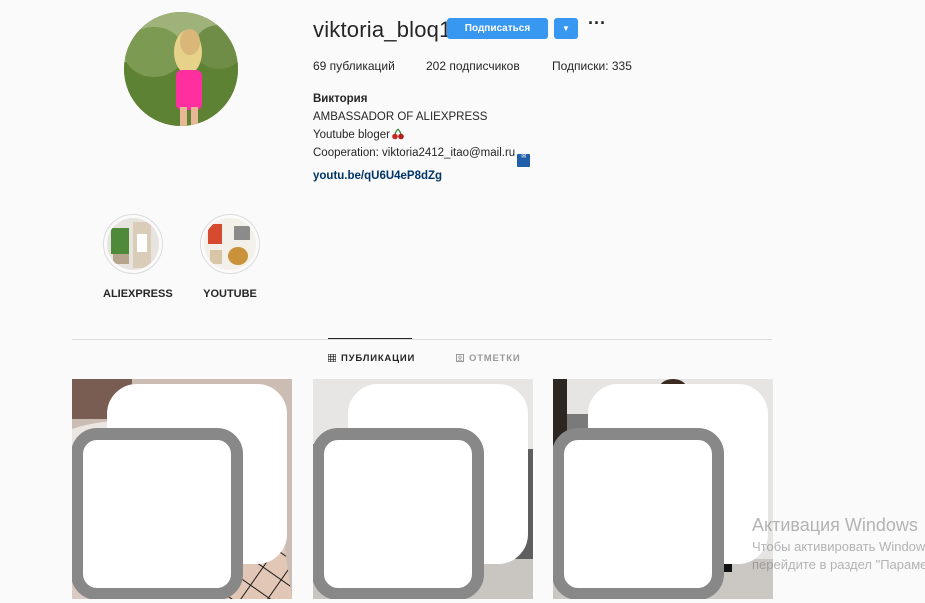 This screenshot has width=925, height=603. What do you see at coordinates (370, 338) in the screenshot?
I see `active-tab-indicator` at bounding box center [370, 338].